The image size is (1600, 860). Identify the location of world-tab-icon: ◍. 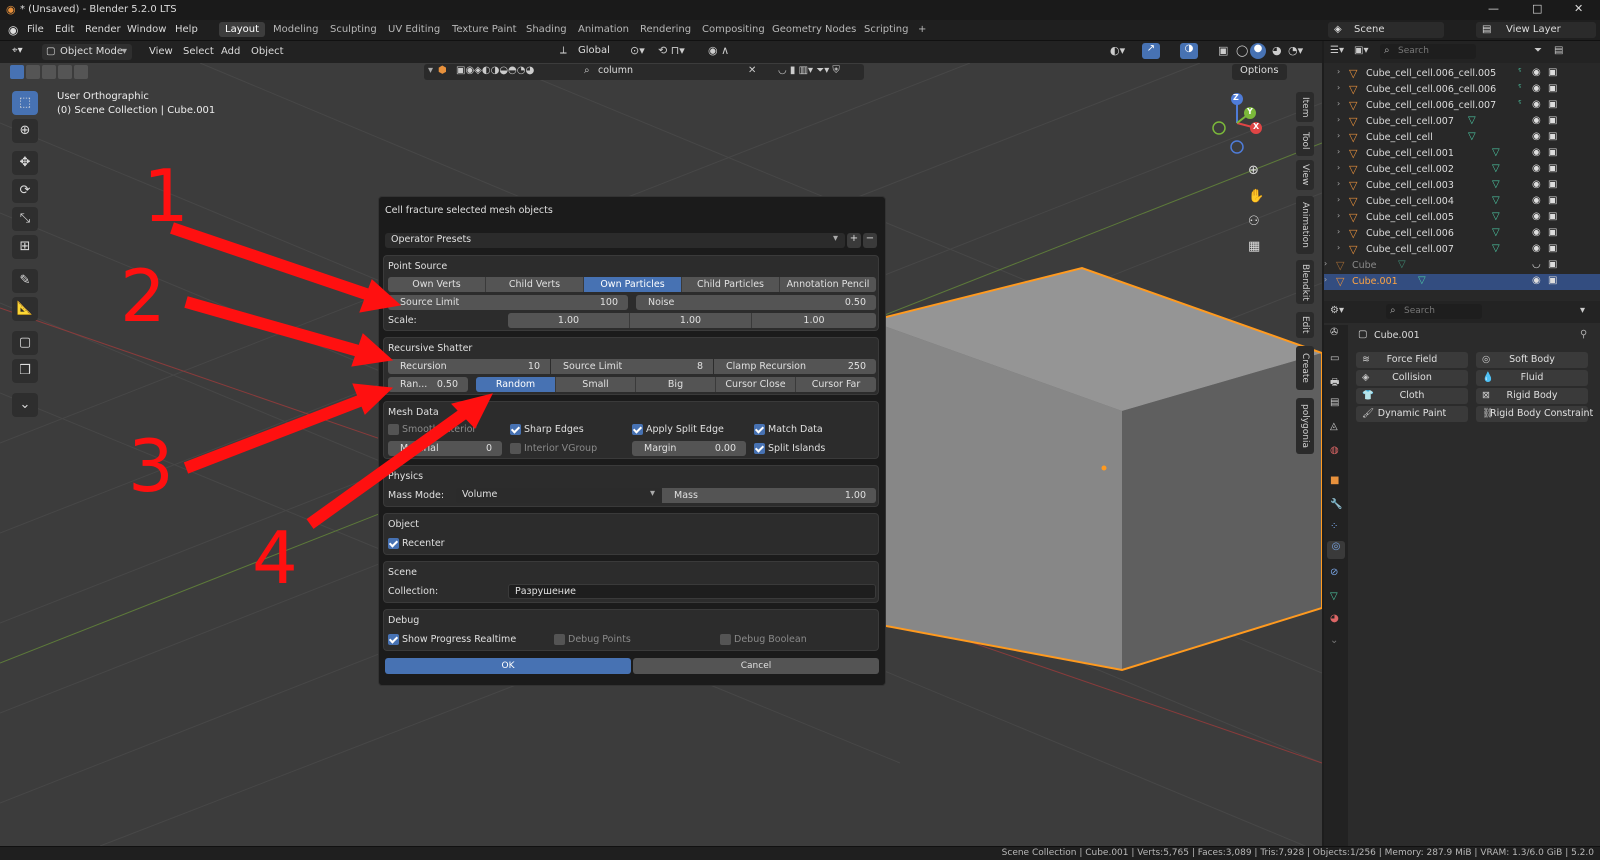
(1334, 450).